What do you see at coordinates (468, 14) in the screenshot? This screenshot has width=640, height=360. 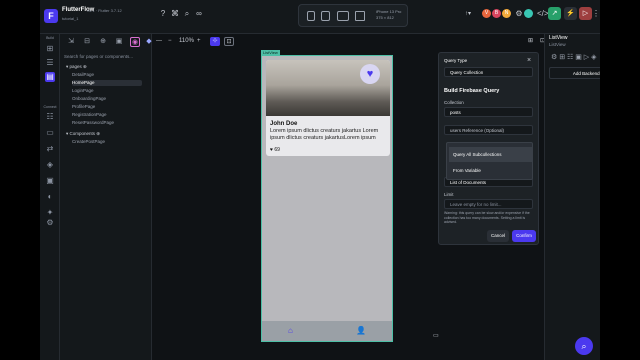 I see `version-dropdown-icon: ↑▾` at bounding box center [468, 14].